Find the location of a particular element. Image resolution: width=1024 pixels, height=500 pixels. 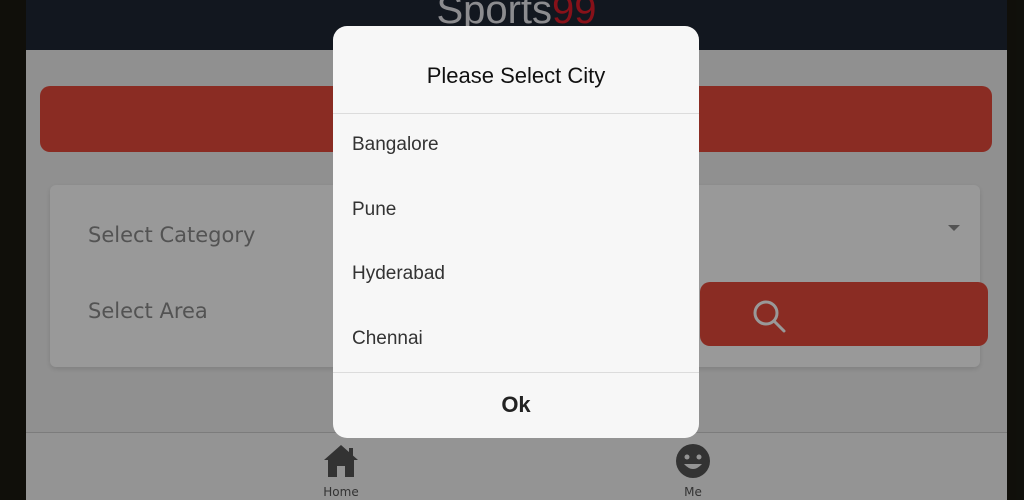

ok-button: Ok is located at coordinates (516, 405).